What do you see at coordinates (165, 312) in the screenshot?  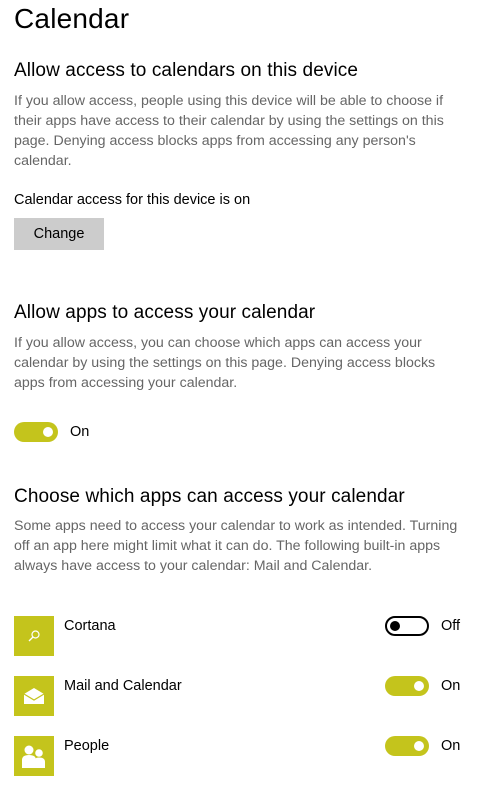 I see `app-access-heading: Allow apps to access your calendar` at bounding box center [165, 312].